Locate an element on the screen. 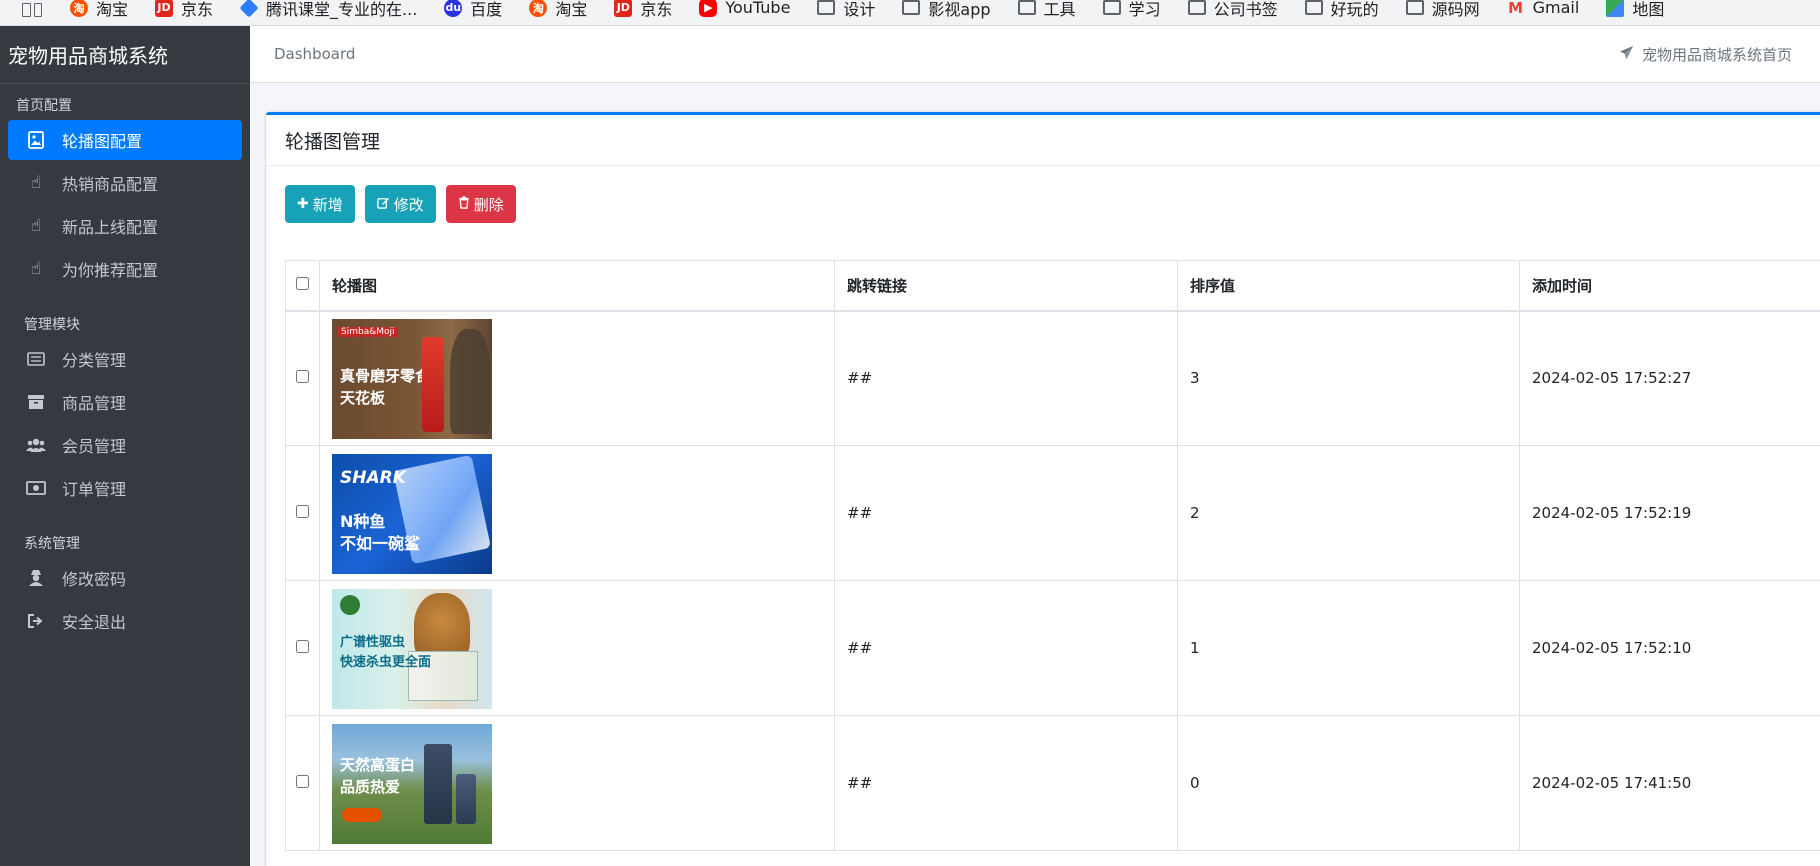 Image resolution: width=1820 pixels, height=866 pixels. list-icon is located at coordinates (36, 359).